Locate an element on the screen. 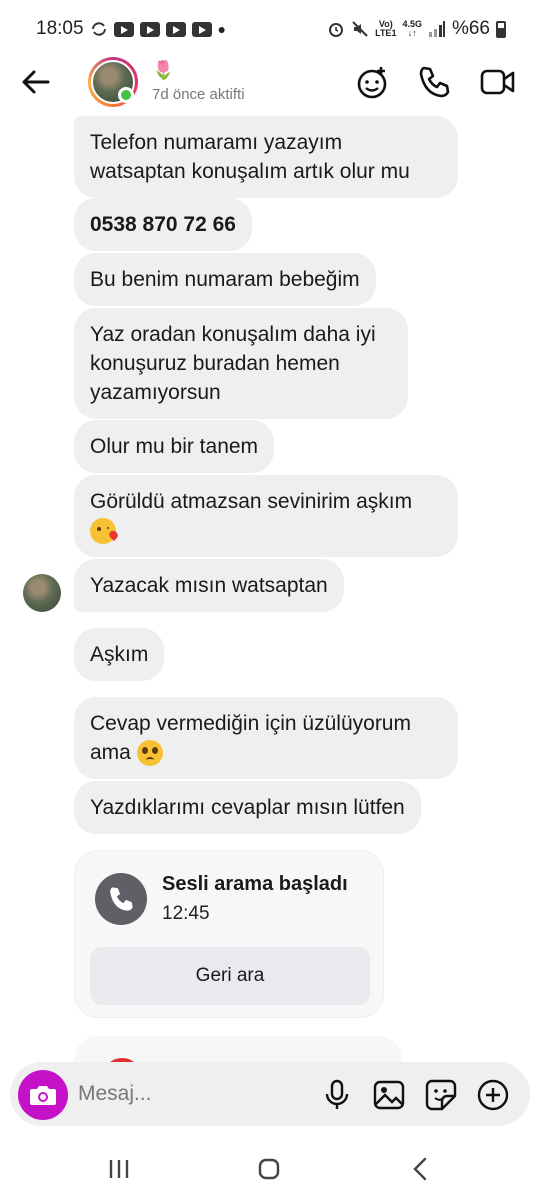  message-bubble: 0538 870 72 66 is located at coordinates (163, 224).